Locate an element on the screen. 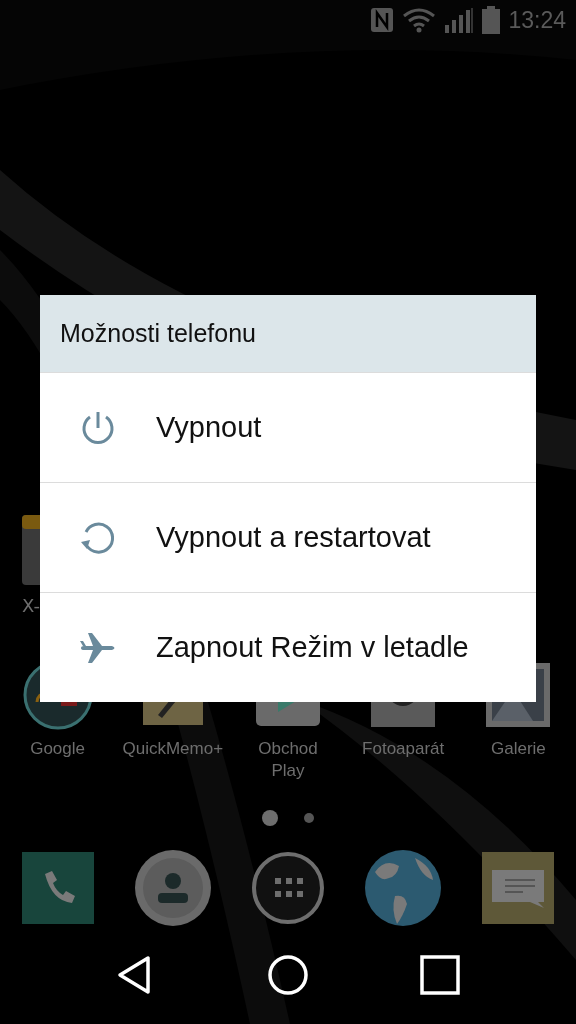 The width and height of the screenshot is (576, 1024). status-time: 13:24 is located at coordinates (537, 20).